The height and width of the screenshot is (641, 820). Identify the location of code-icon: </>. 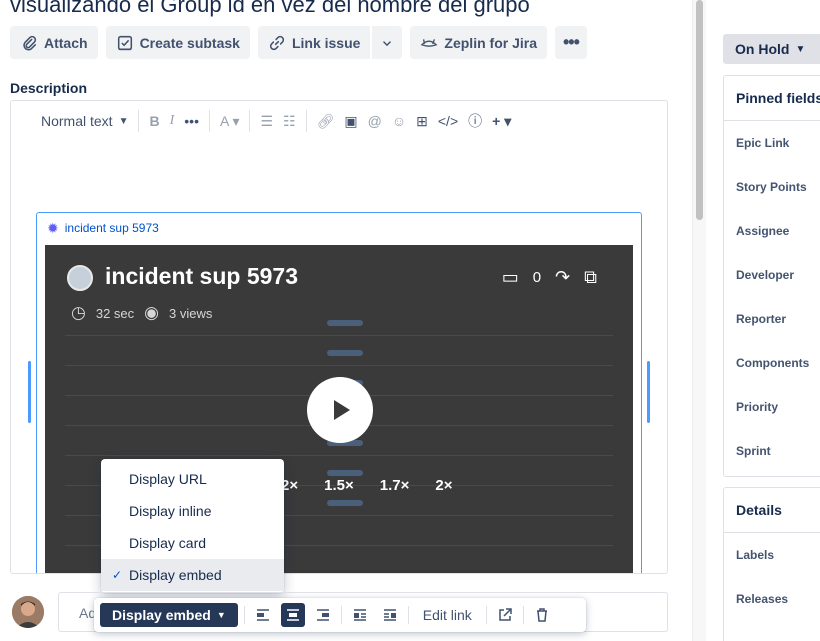
(448, 121).